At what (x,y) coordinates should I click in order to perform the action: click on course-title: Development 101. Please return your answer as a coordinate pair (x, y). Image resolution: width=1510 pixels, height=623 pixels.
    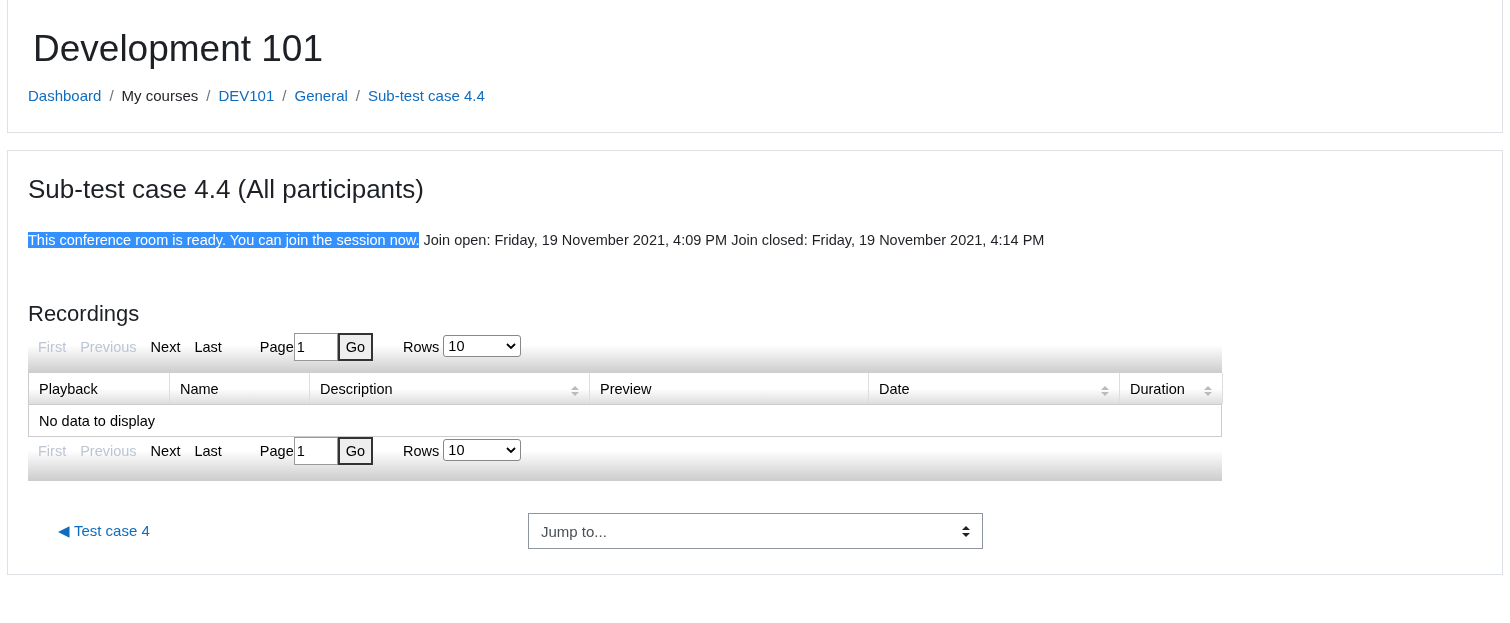
    Looking at the image, I should click on (179, 49).